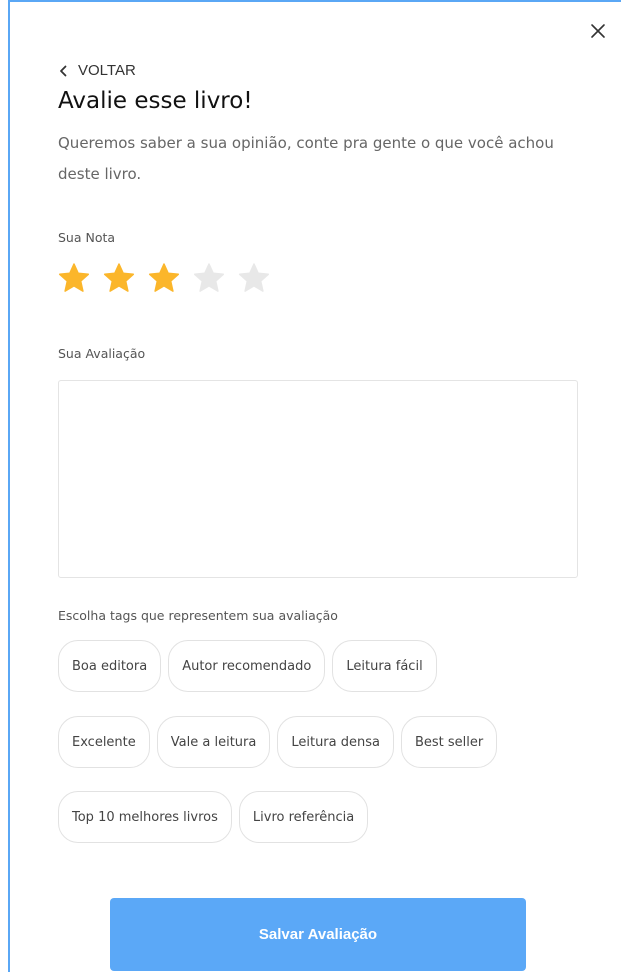 Image resolution: width=623 pixels, height=972 pixels. What do you see at coordinates (63, 70) in the screenshot?
I see `chevron-left-icon` at bounding box center [63, 70].